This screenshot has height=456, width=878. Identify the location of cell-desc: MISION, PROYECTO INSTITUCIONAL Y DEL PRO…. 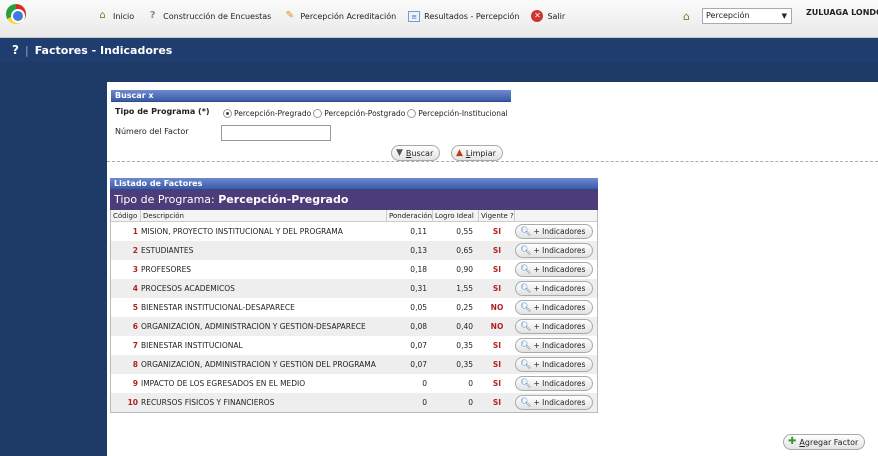
(242, 231).